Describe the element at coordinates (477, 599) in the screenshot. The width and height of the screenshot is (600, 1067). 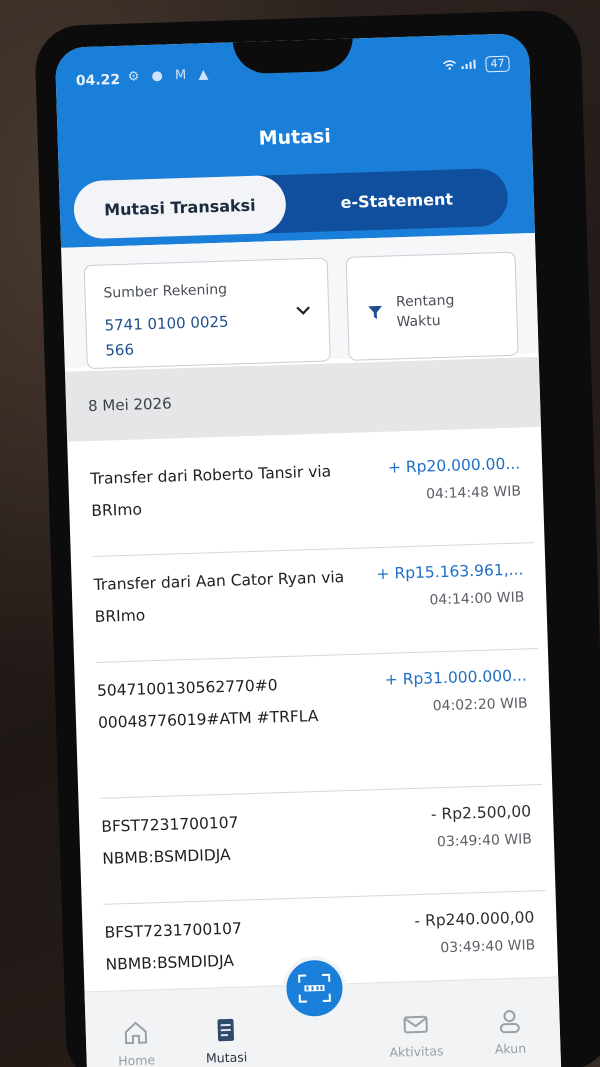
I see `transaction-time: 04:14:00 WIB` at that location.